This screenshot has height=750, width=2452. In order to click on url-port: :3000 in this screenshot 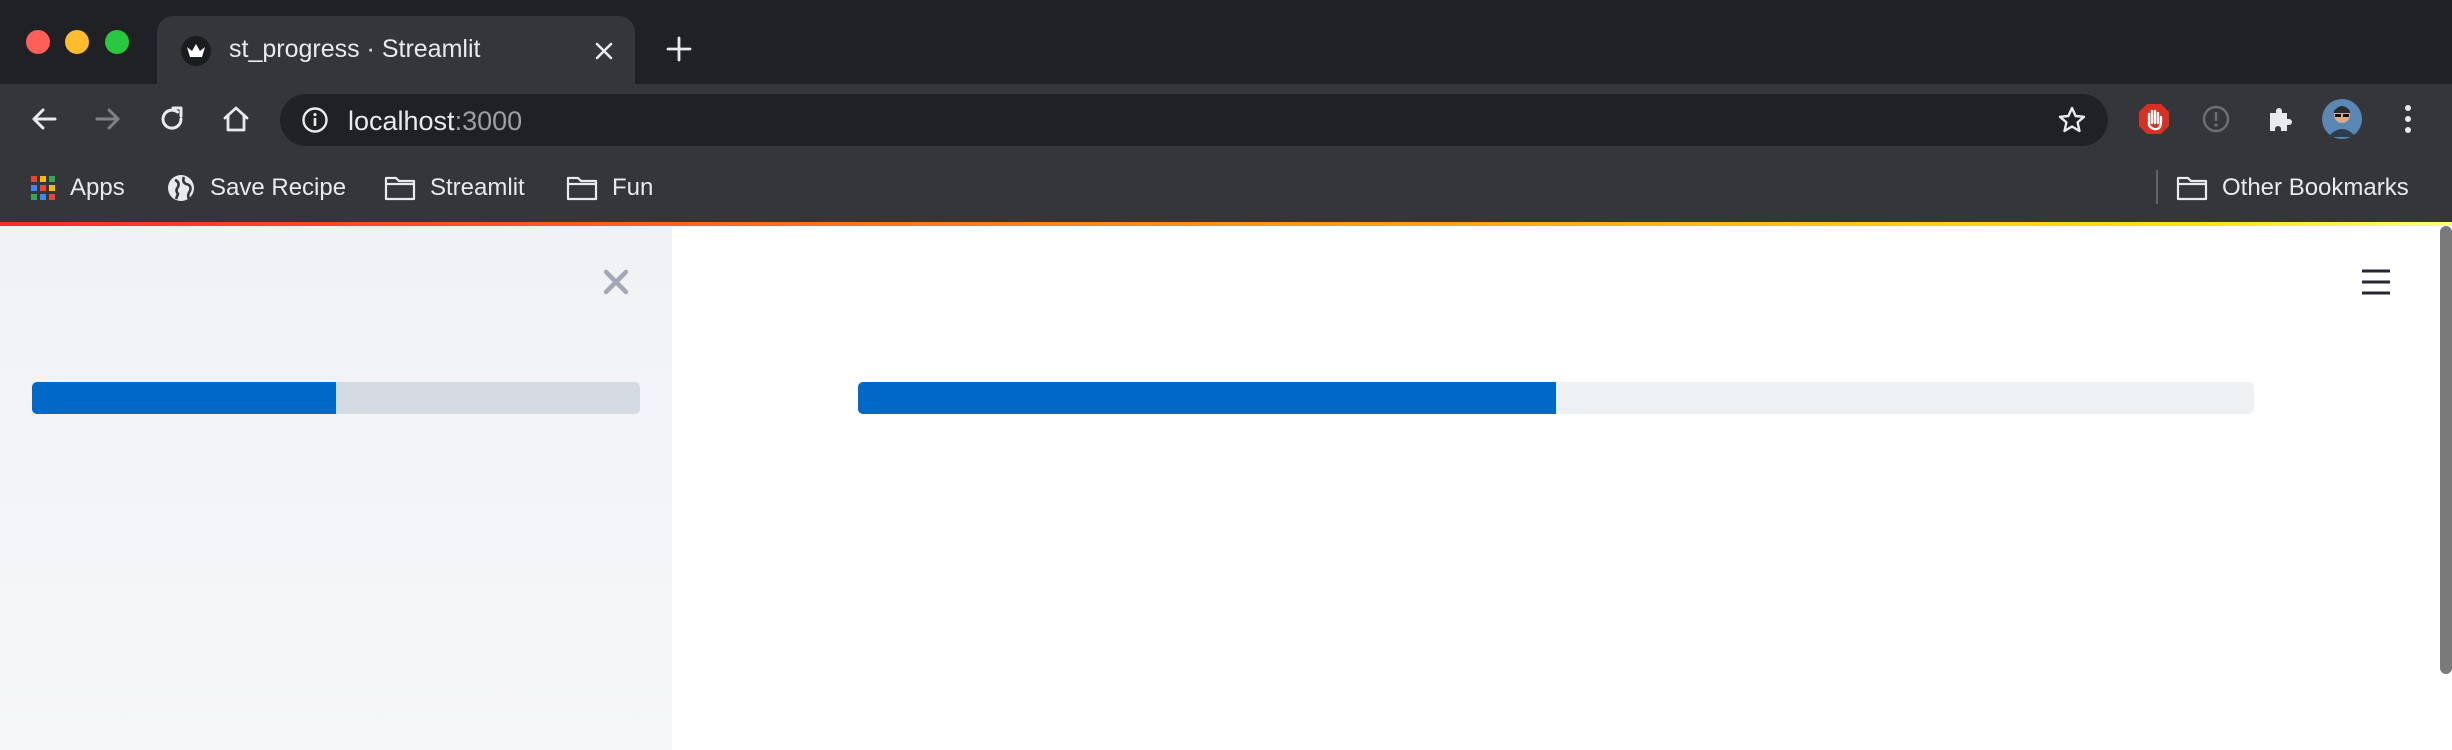, I will do `click(488, 121)`.